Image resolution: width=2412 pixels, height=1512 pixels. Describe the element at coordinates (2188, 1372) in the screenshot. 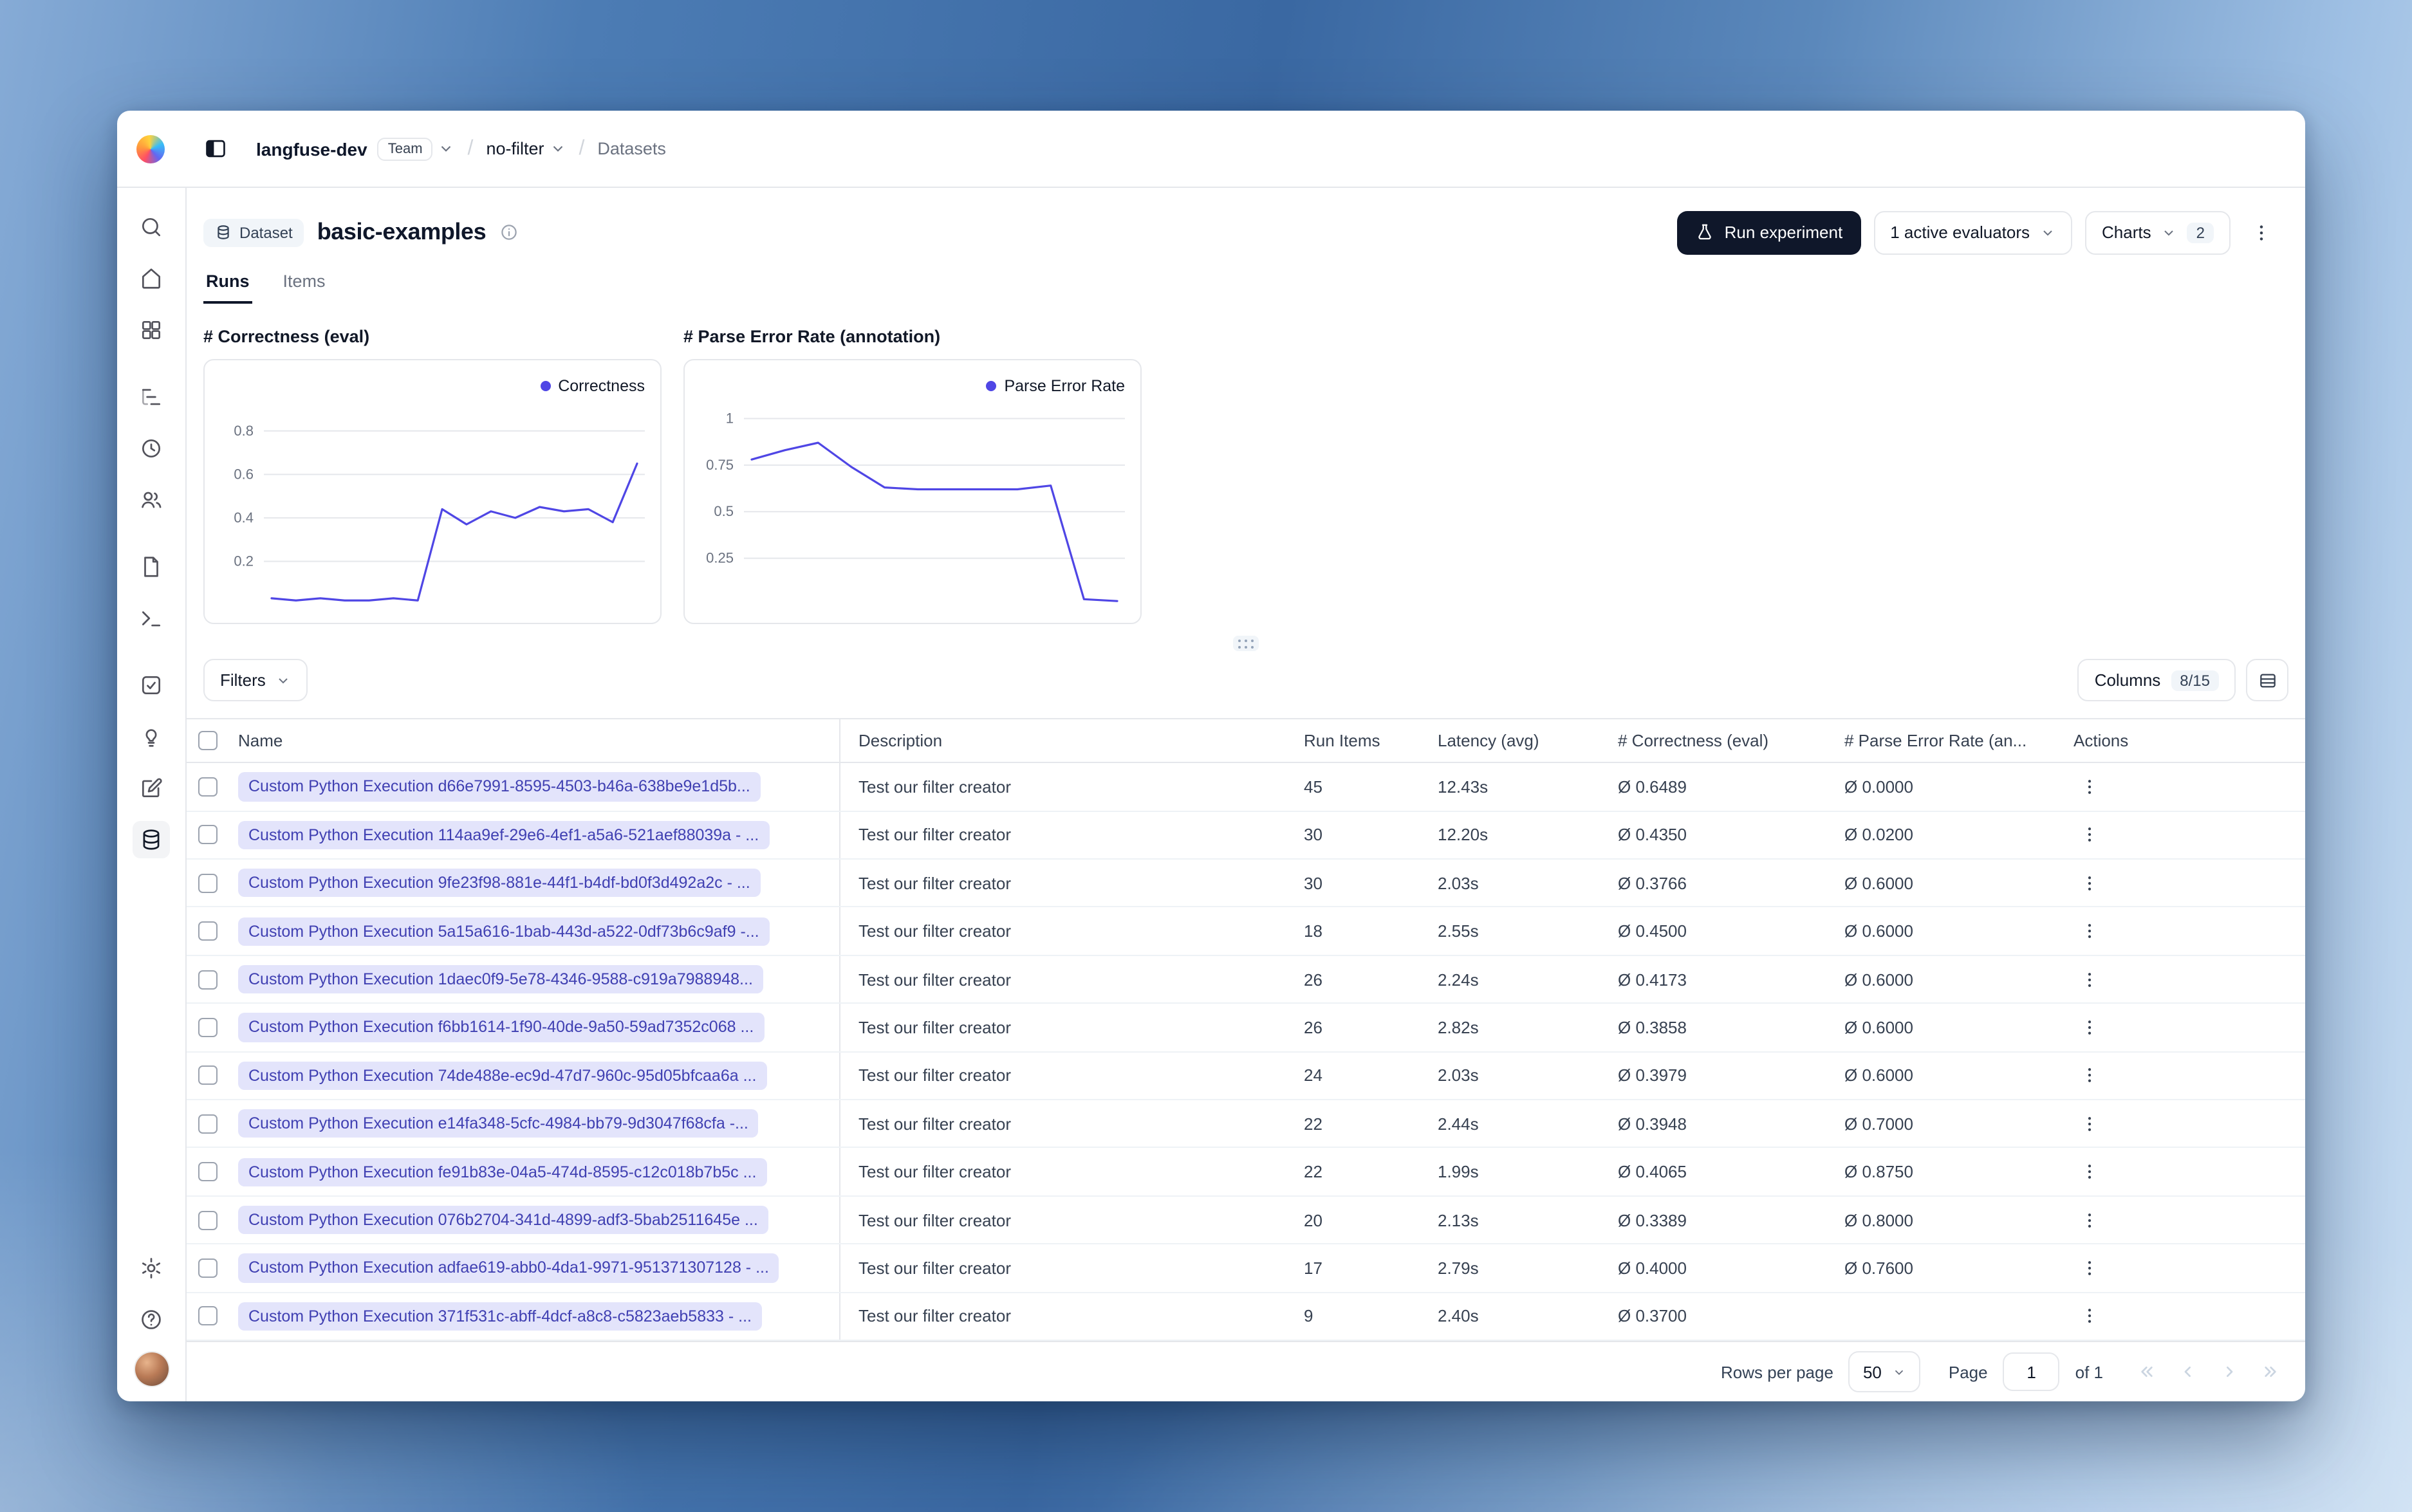

I see `prev-page-button` at that location.